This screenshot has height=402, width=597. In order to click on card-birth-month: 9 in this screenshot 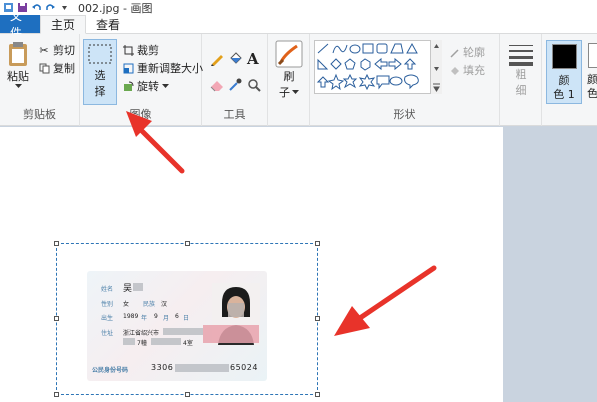, I will do `click(156, 316)`.